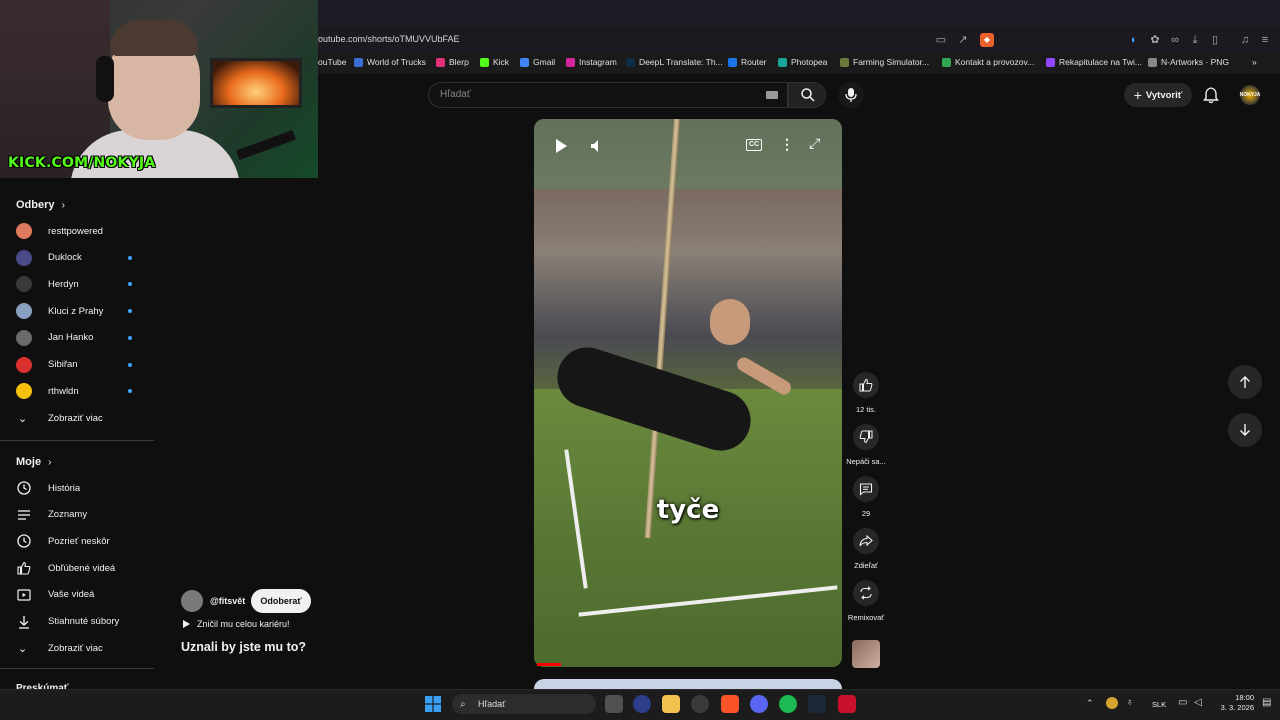 The image size is (1280, 720). I want to click on bookmark-item: N-Artworks · PNG, so click(1188, 62).